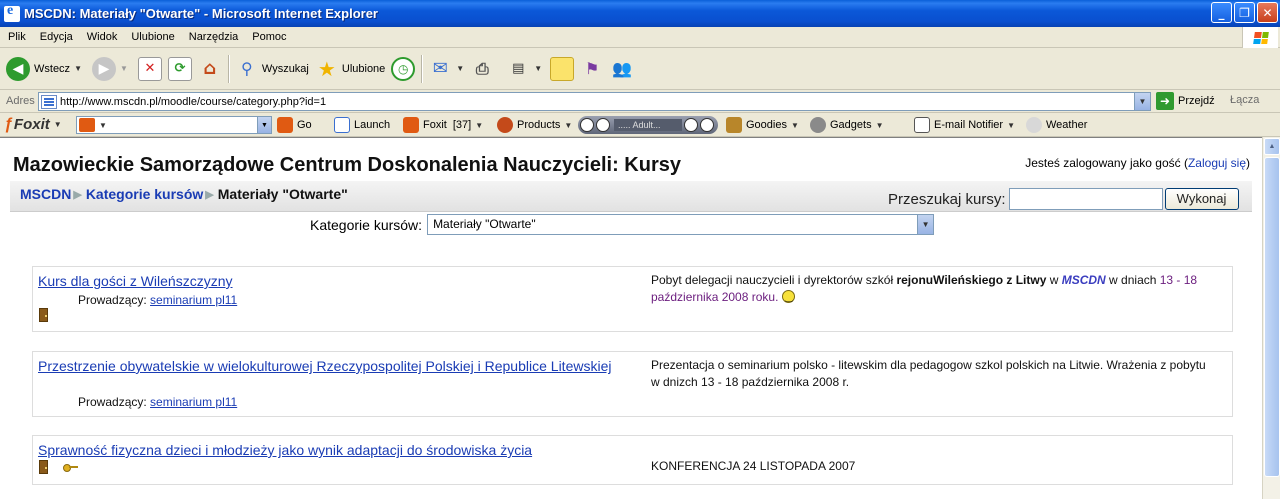 The height and width of the screenshot is (499, 1280). What do you see at coordinates (482, 69) in the screenshot?
I see `print-icon: ⎙` at bounding box center [482, 69].